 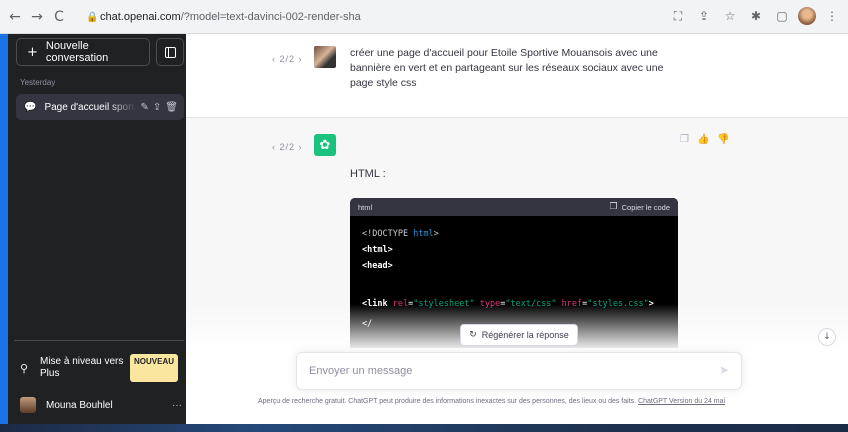 I want to click on upgrade-plus-button: ⚲ Mise à niveau vers Plus NOUVEAU, so click(x=101, y=368).